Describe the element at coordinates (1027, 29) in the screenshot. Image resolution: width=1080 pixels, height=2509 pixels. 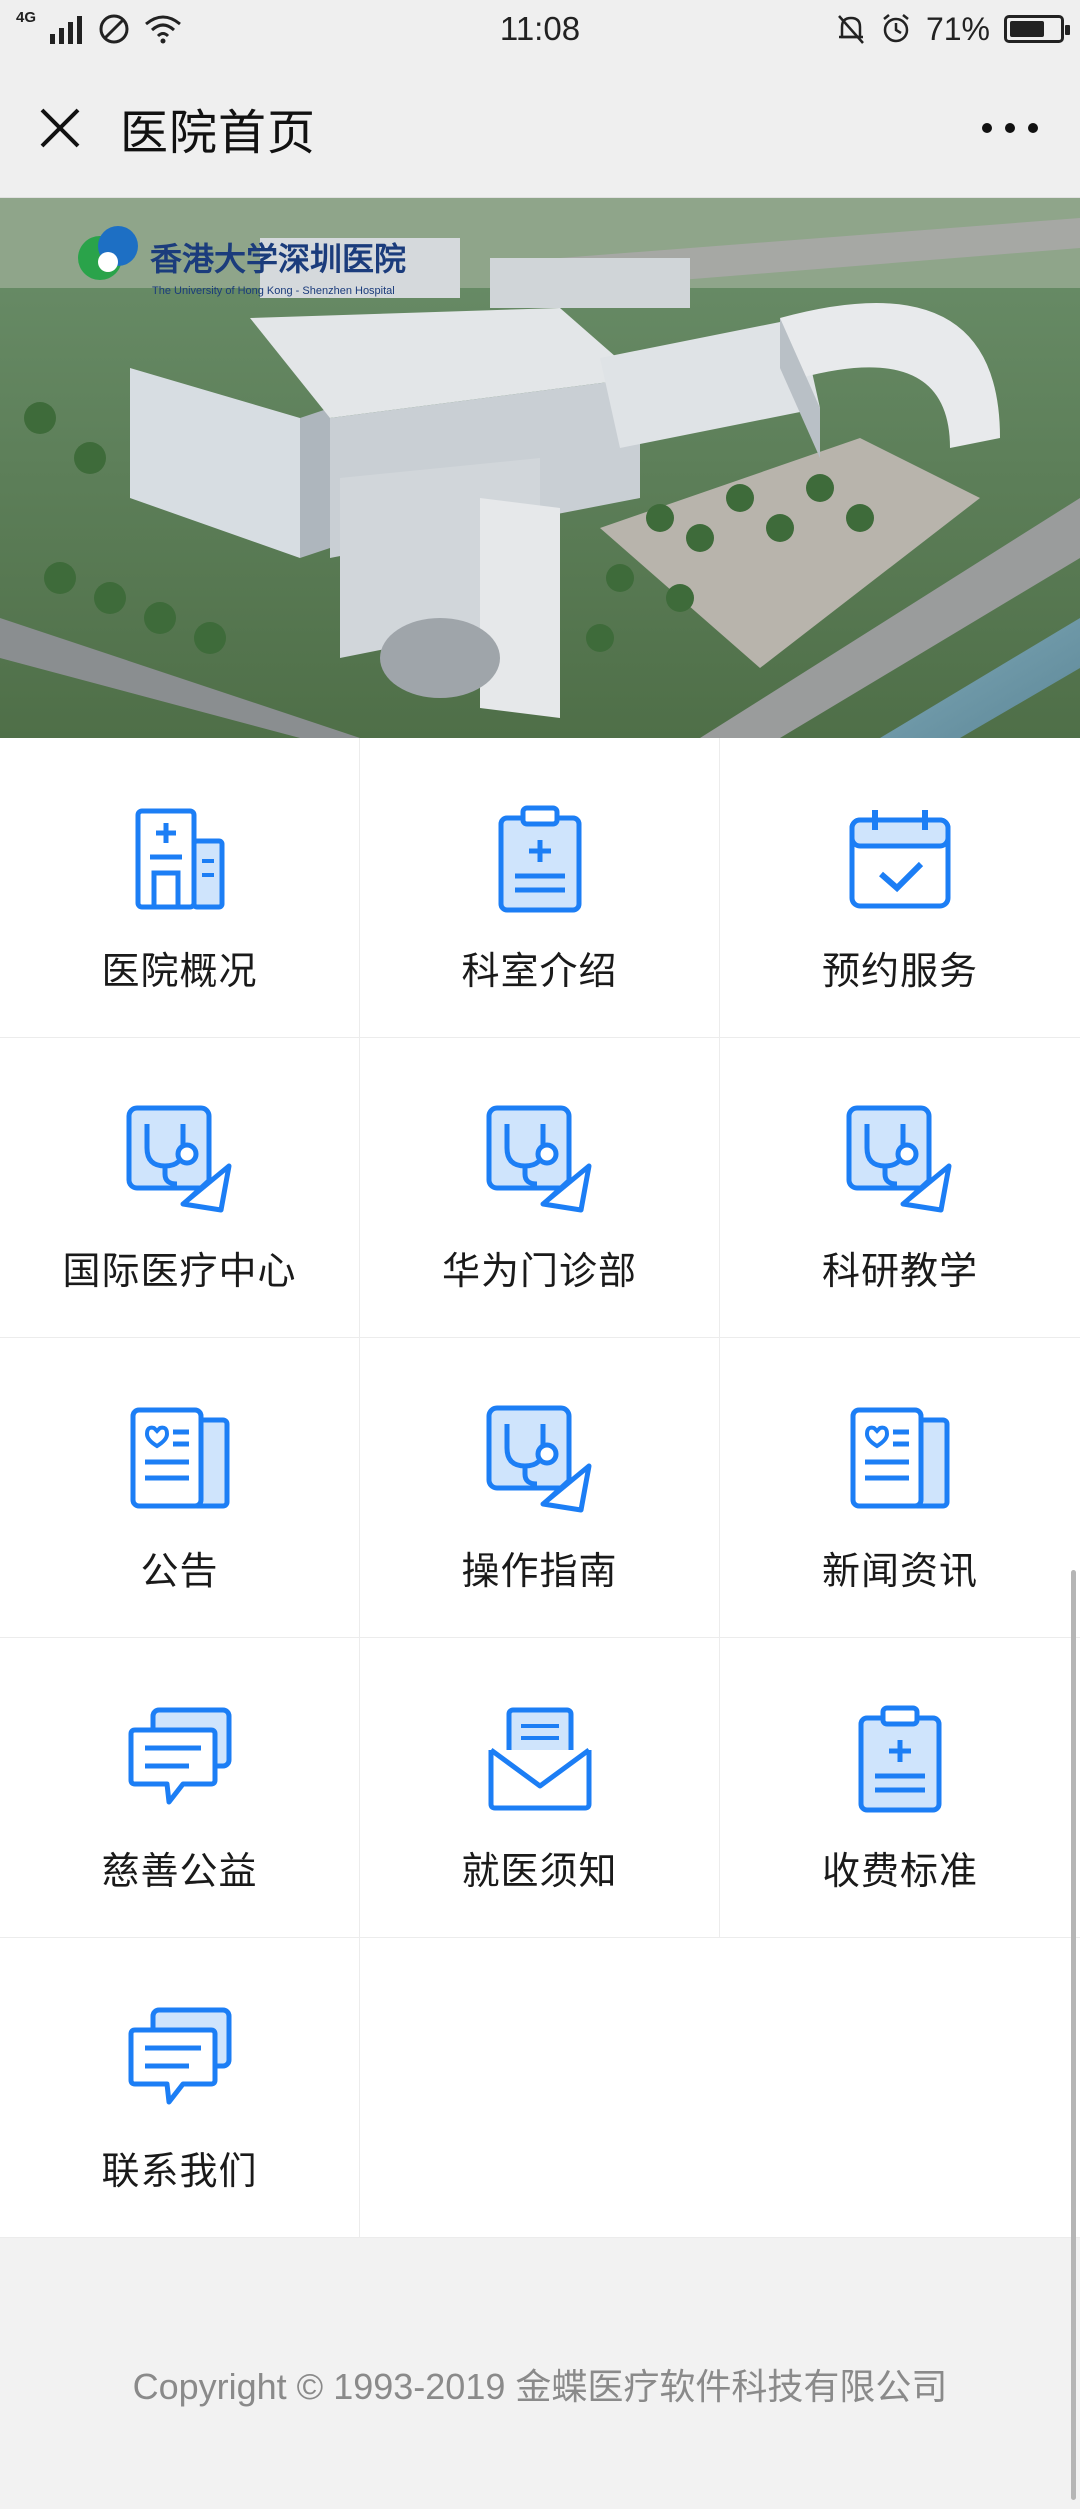
I see `battery-fill` at that location.